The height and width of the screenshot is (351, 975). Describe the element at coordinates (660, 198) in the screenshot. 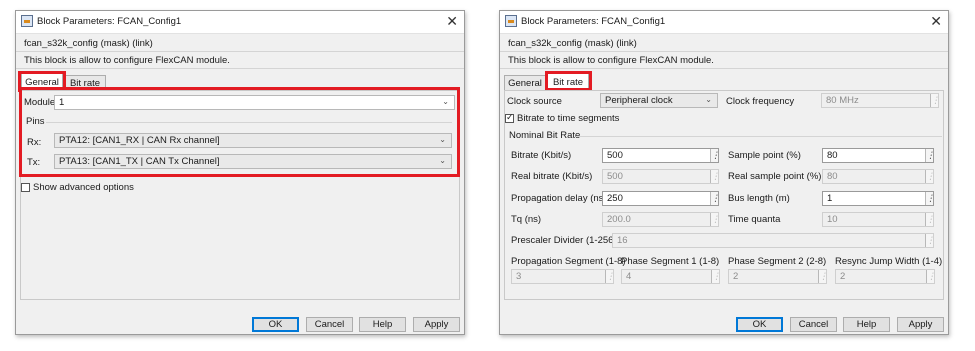

I see `propagation-delay-field: 250` at that location.